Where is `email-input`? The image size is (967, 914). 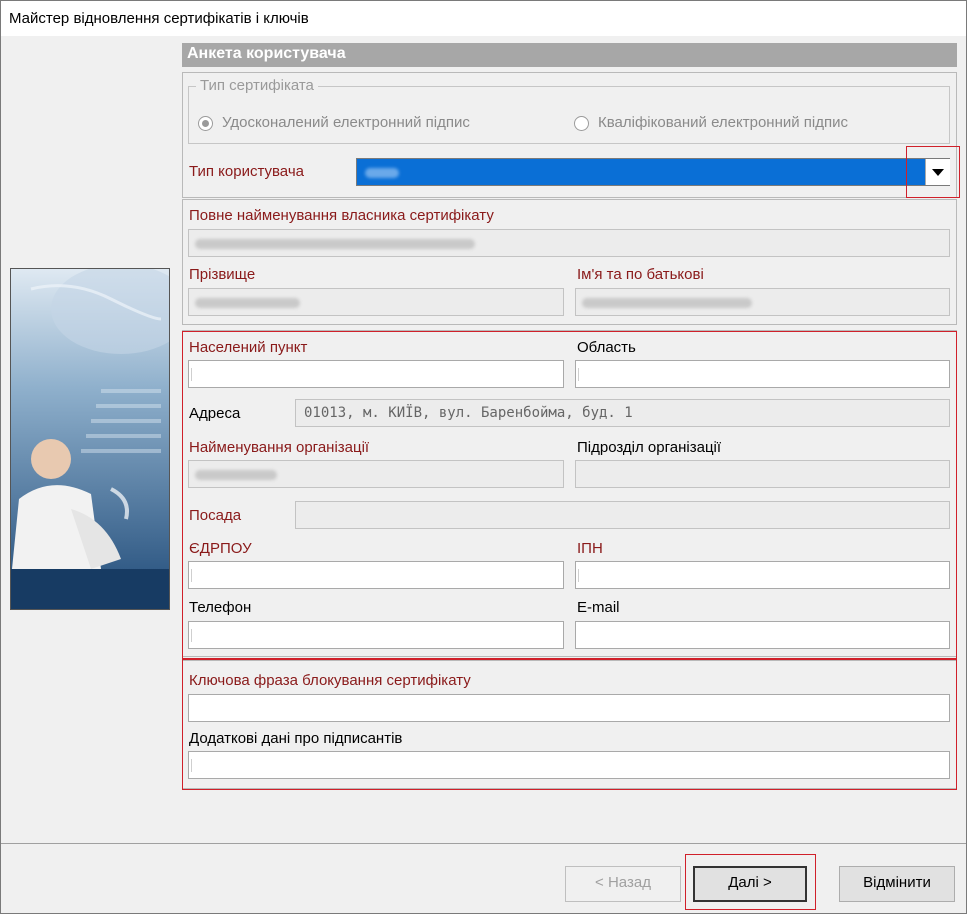
email-input is located at coordinates (762, 635).